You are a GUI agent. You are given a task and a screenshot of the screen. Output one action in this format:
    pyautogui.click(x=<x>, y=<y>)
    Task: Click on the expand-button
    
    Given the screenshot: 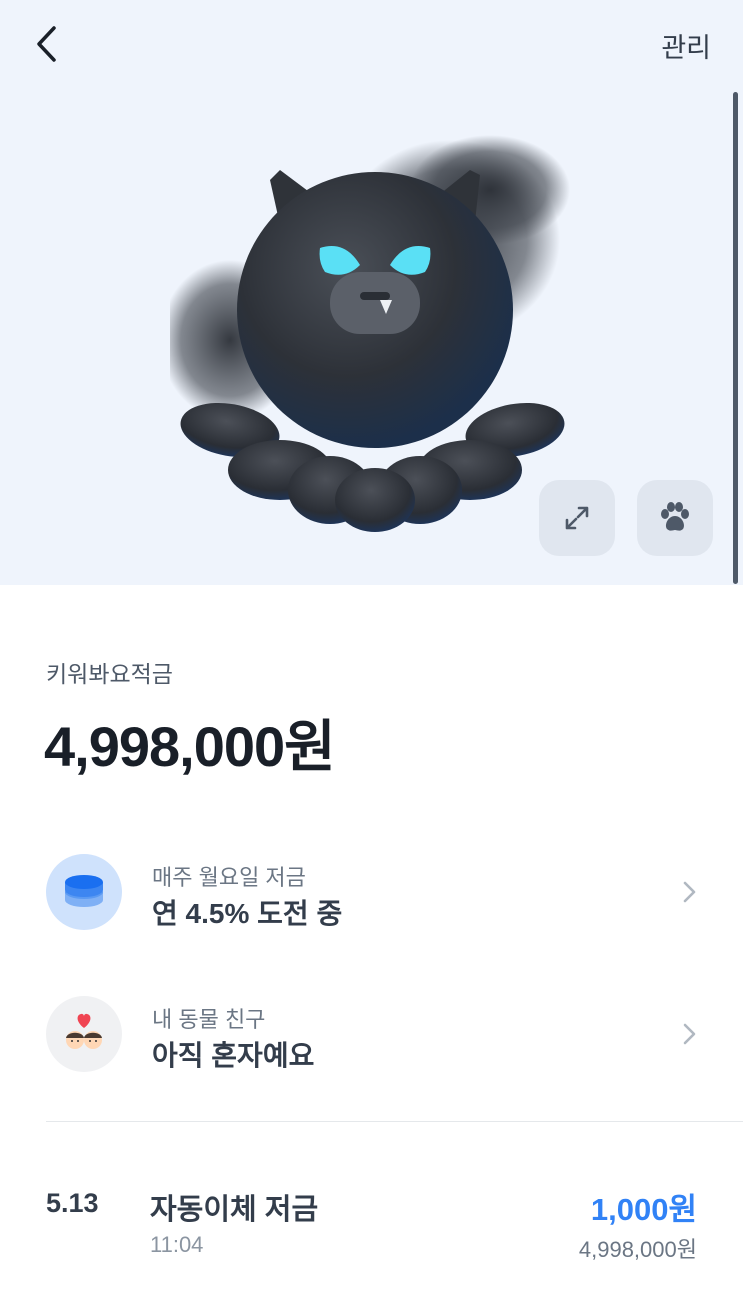 What is the action you would take?
    pyautogui.click(x=577, y=518)
    